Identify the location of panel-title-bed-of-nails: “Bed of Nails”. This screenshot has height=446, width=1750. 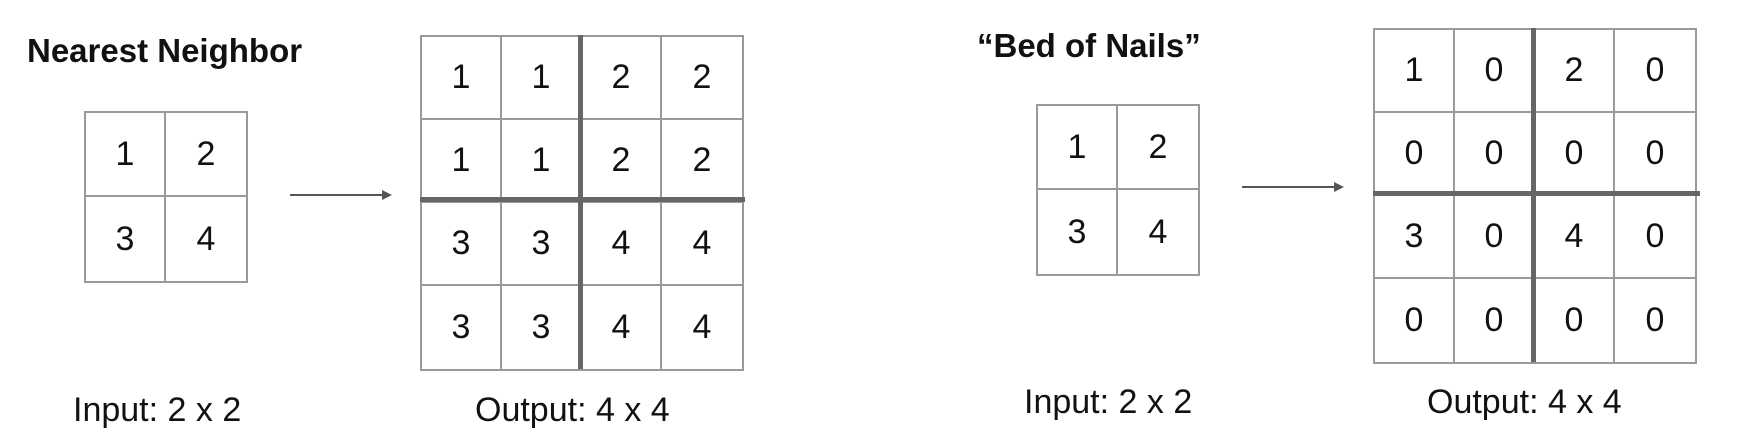
(1089, 45).